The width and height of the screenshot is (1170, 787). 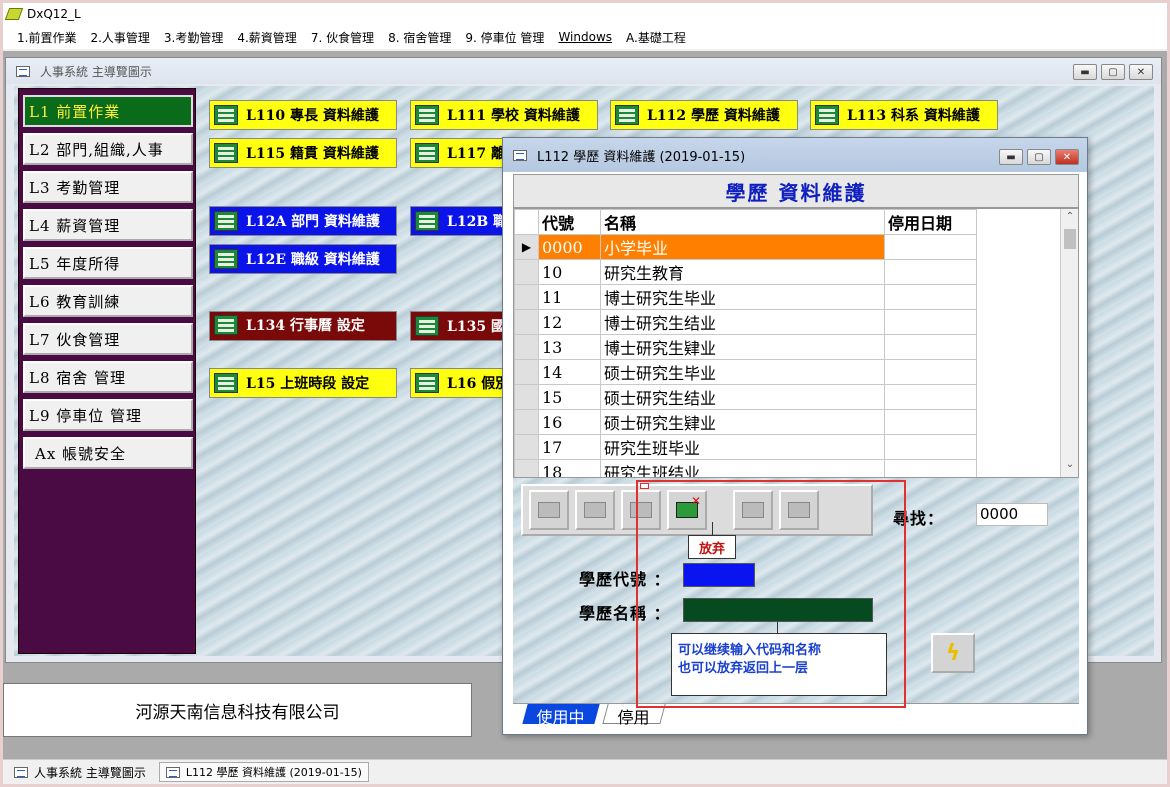 What do you see at coordinates (108, 225) in the screenshot?
I see `nav-l4: L4 薪資管理` at bounding box center [108, 225].